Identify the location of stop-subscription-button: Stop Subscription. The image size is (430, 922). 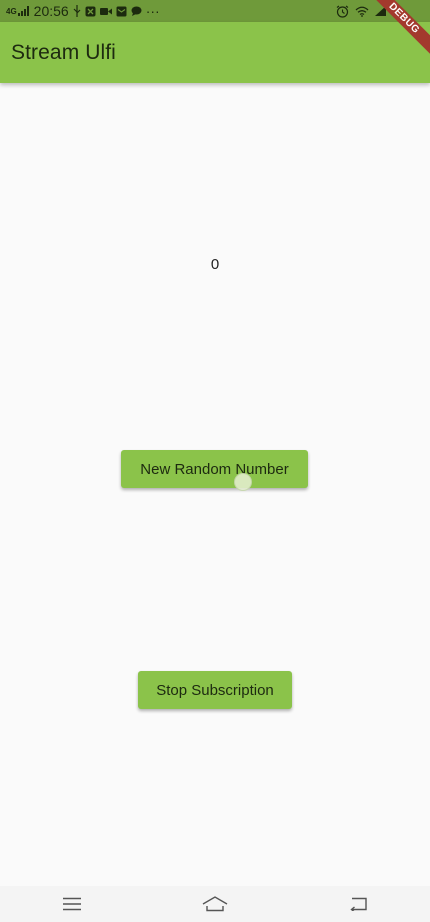
(215, 690).